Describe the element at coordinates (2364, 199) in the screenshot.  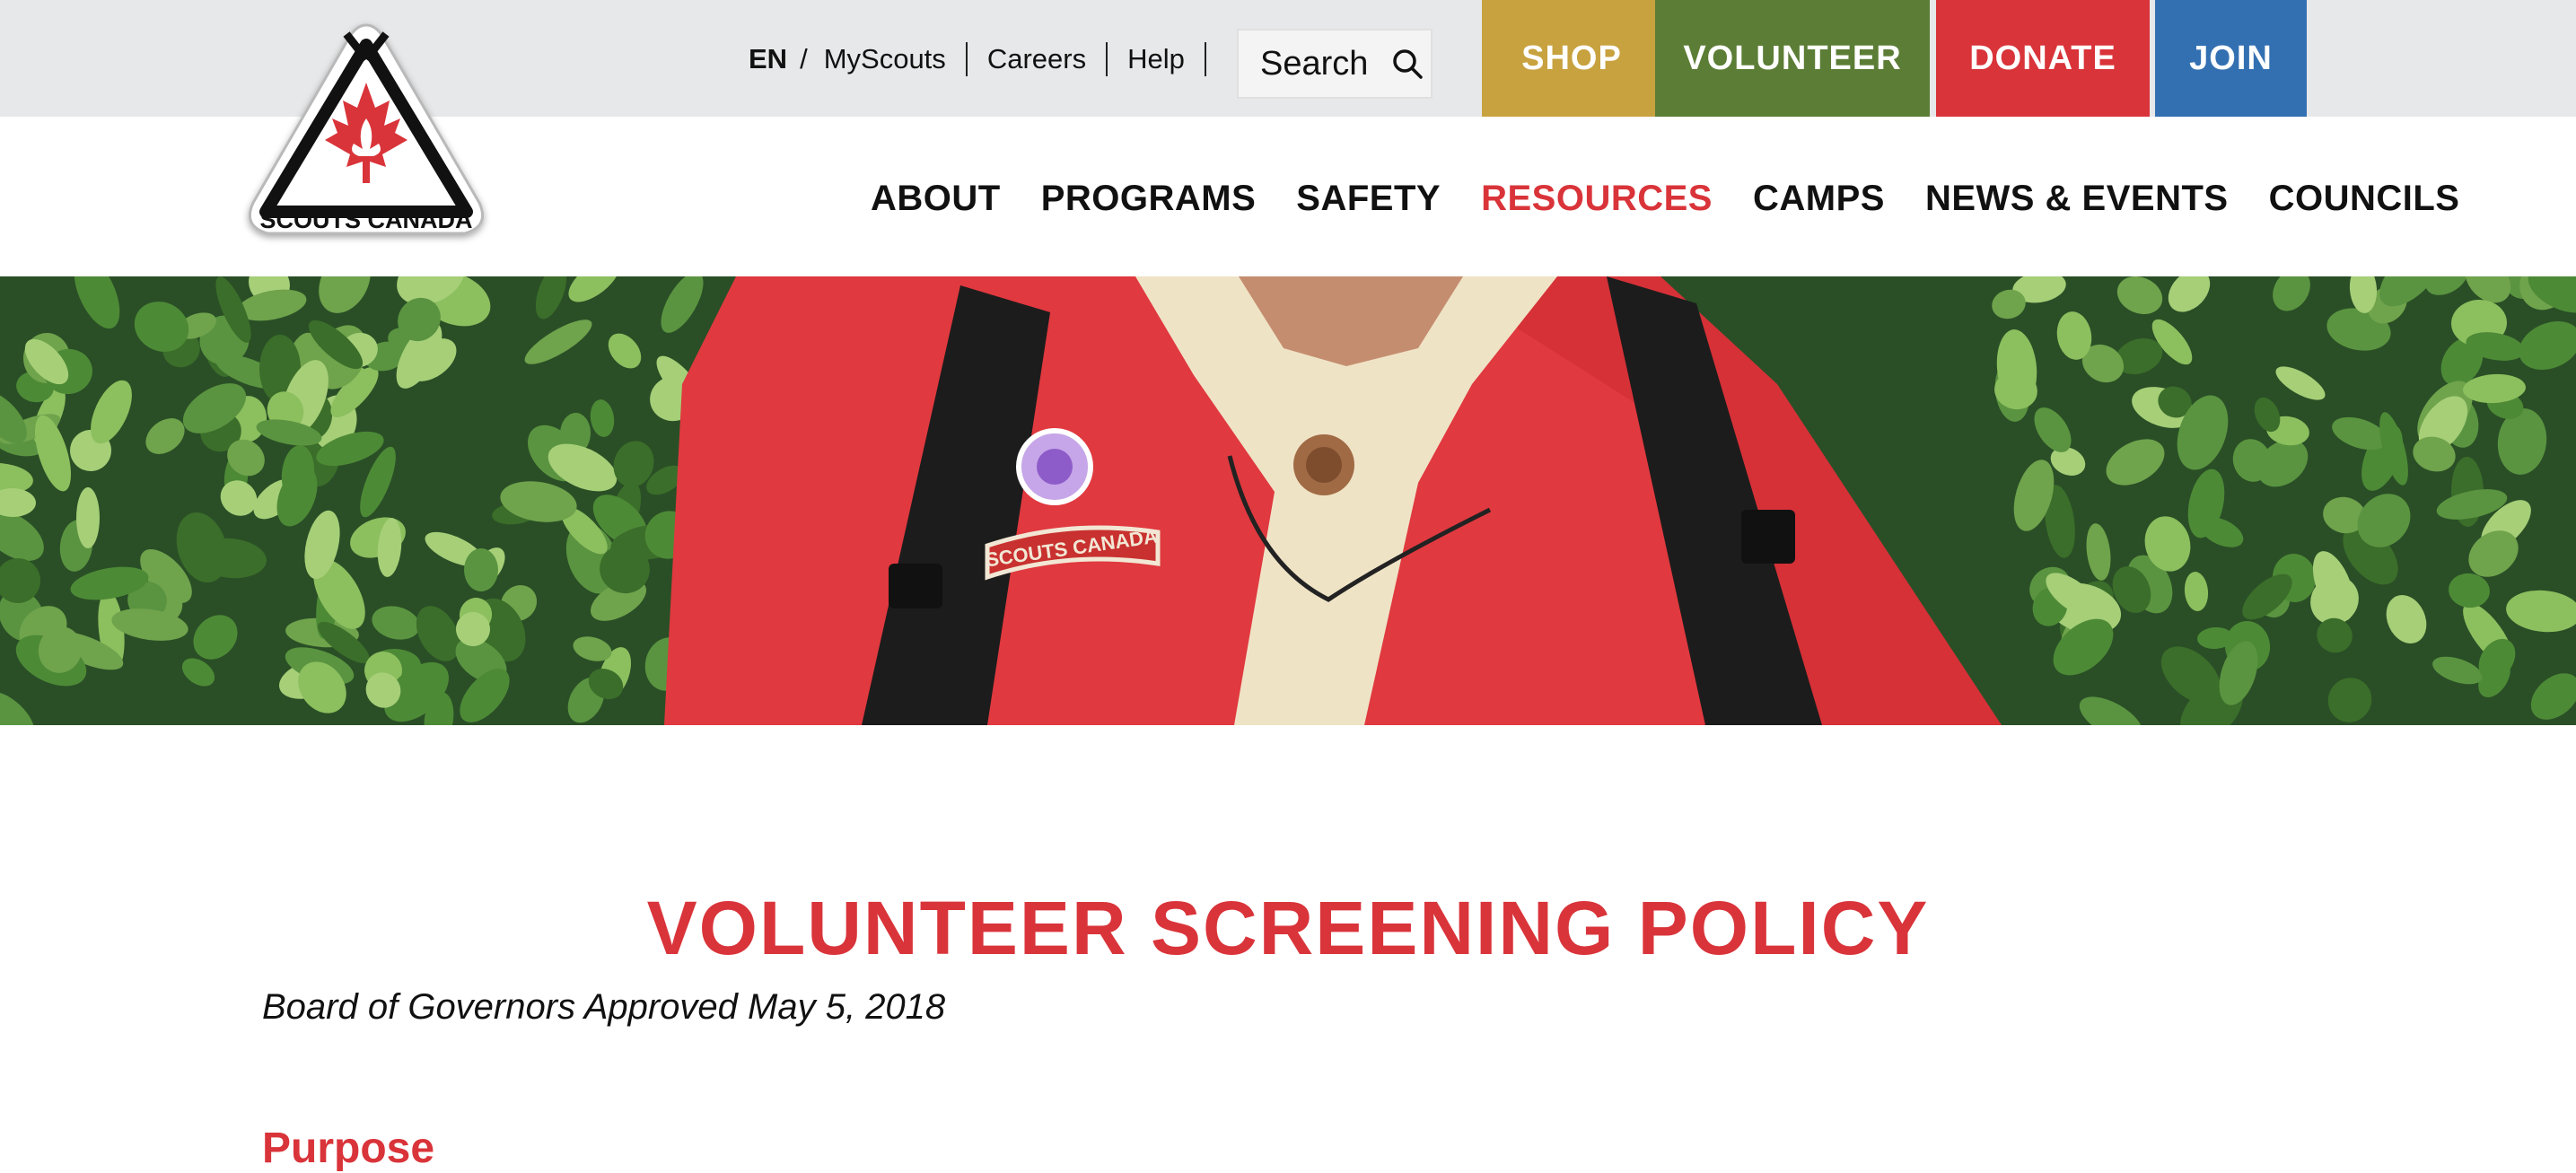
I see `nav-item-councils: COUNCILS` at that location.